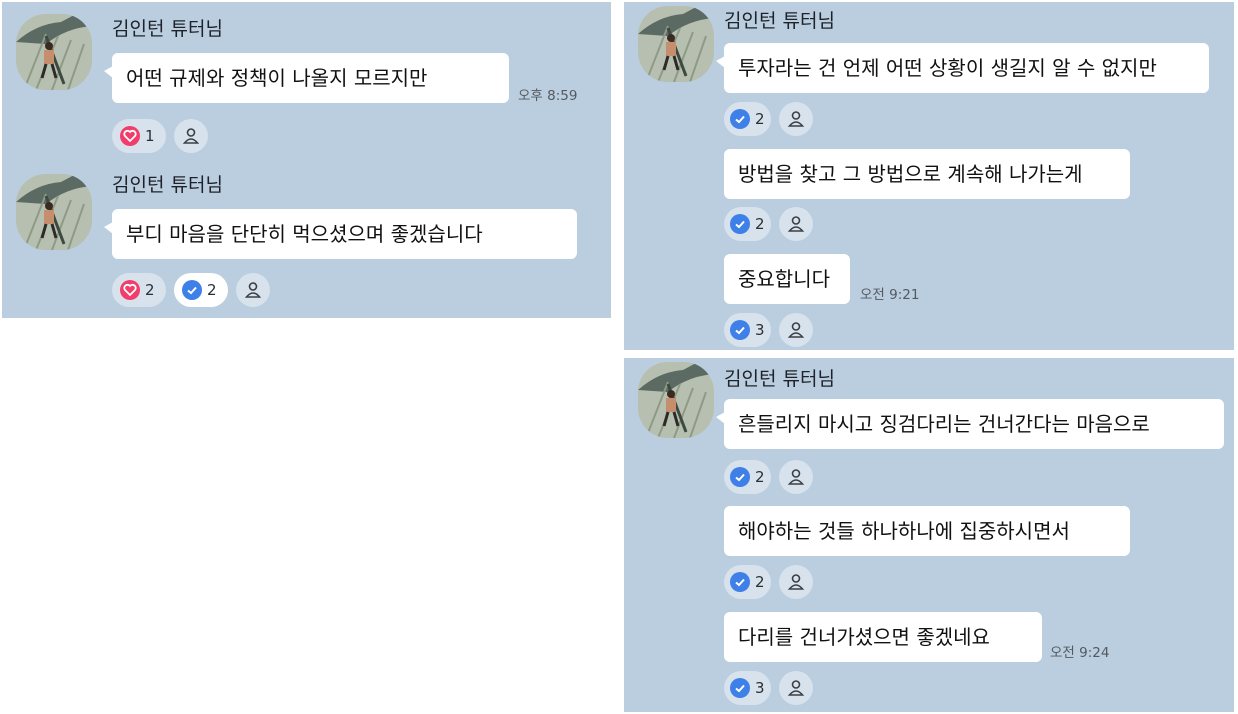 This screenshot has width=1238, height=714. I want to click on message-bubble: 중요합니다, so click(787, 279).